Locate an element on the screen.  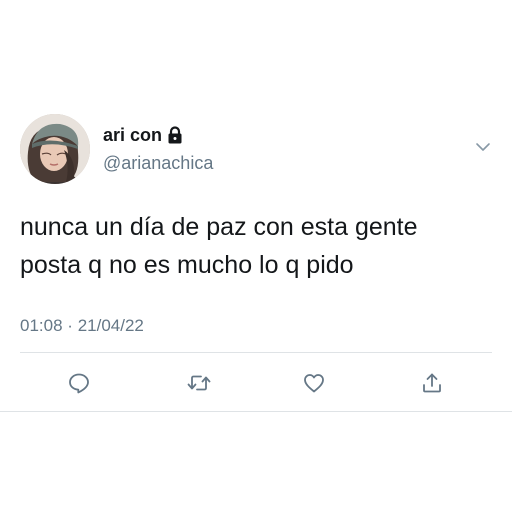
avatar-photo is located at coordinates (55, 149).